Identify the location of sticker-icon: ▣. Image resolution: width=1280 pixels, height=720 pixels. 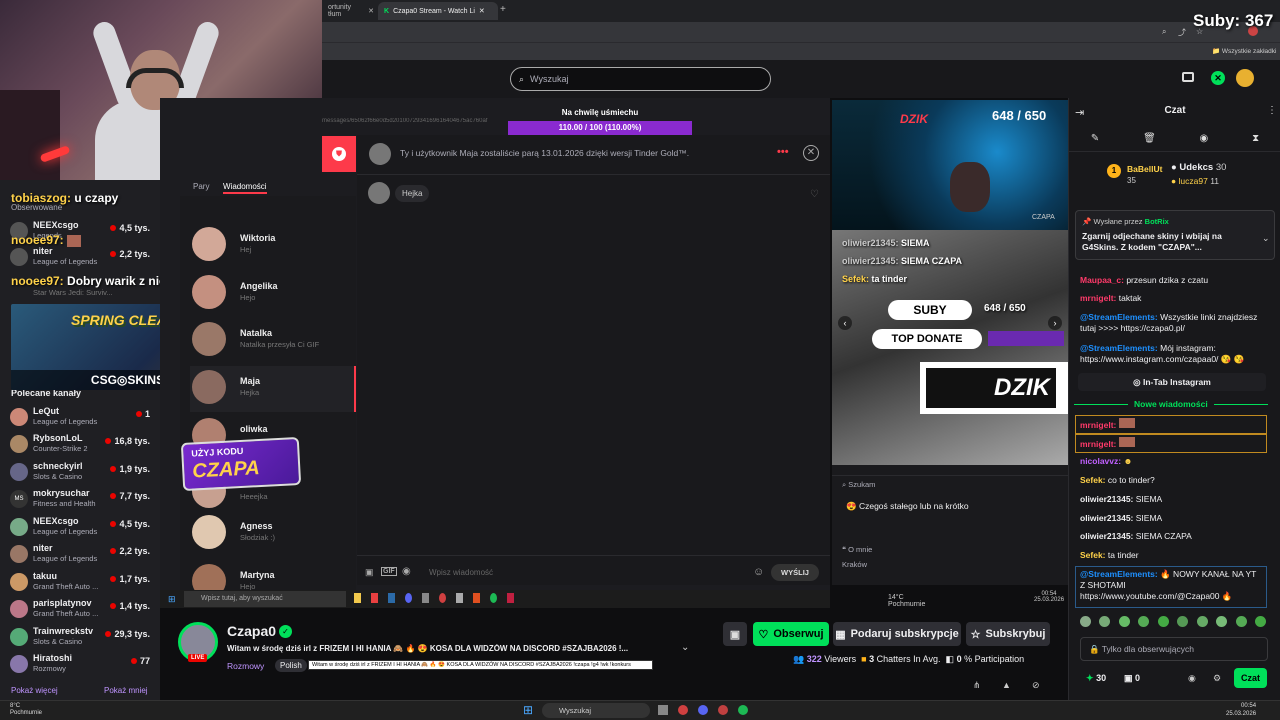
(369, 572).